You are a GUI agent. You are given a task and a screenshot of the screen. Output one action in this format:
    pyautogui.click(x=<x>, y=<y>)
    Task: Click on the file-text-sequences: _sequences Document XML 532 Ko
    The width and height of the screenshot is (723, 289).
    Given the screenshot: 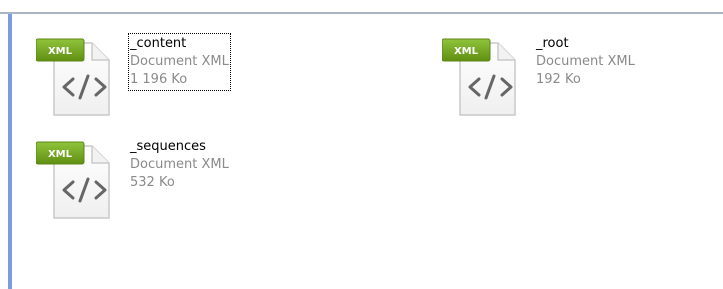 What is the action you would take?
    pyautogui.click(x=179, y=165)
    